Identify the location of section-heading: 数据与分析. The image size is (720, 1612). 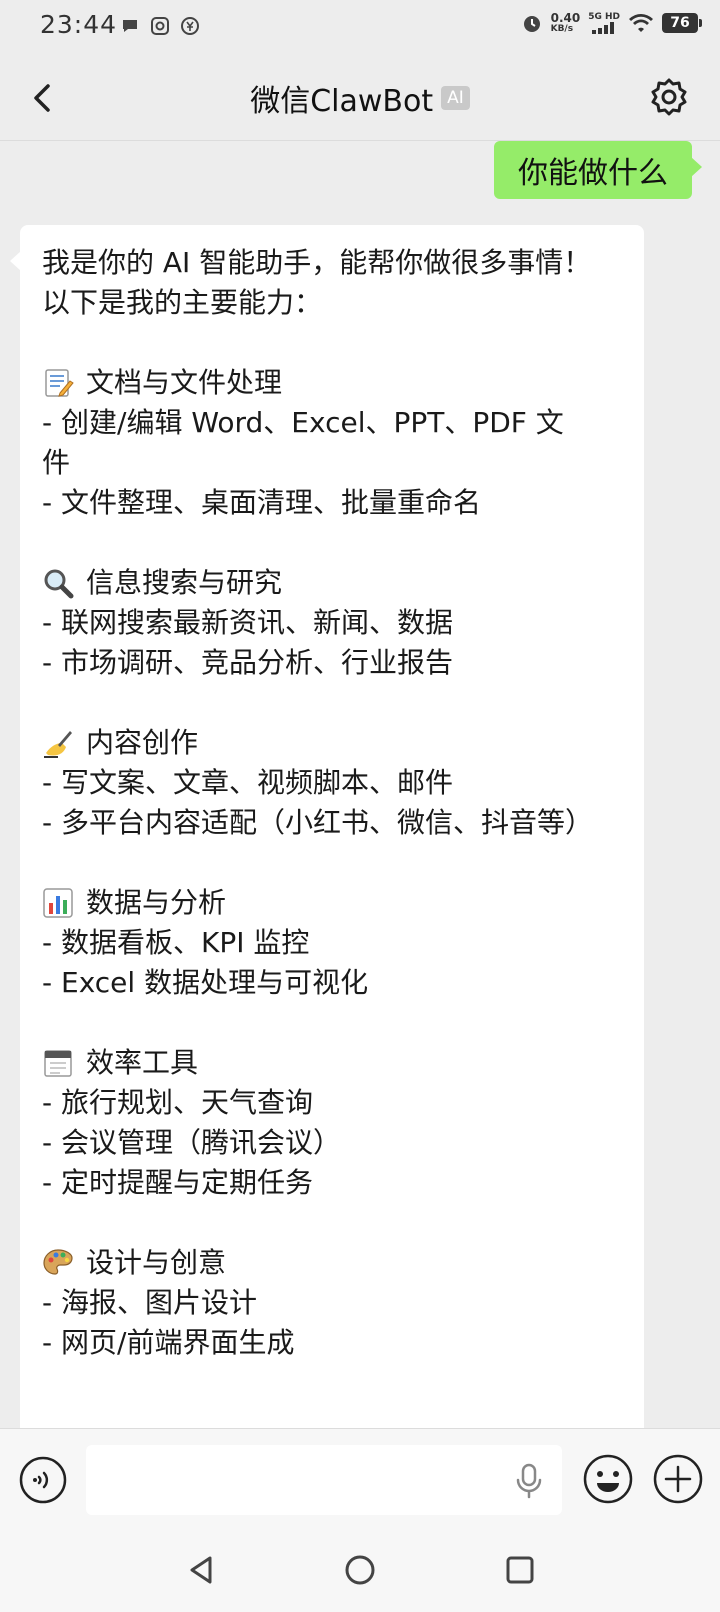
(332, 903).